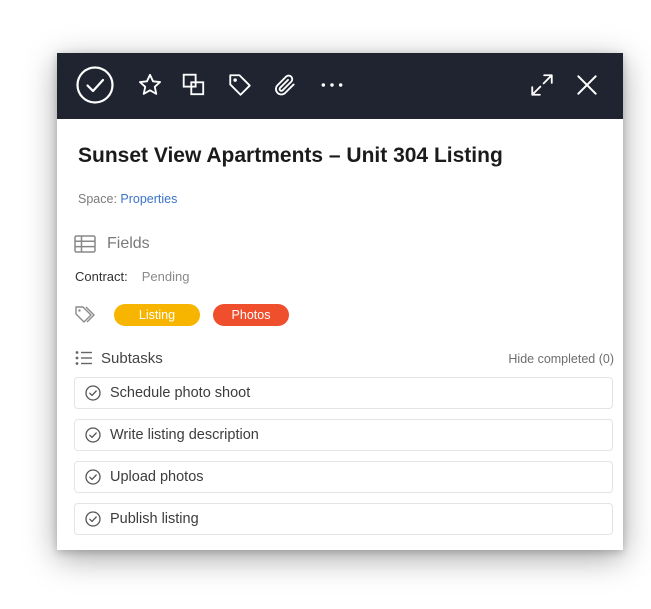 This screenshot has height=609, width=651. I want to click on favorite-button, so click(150, 85).